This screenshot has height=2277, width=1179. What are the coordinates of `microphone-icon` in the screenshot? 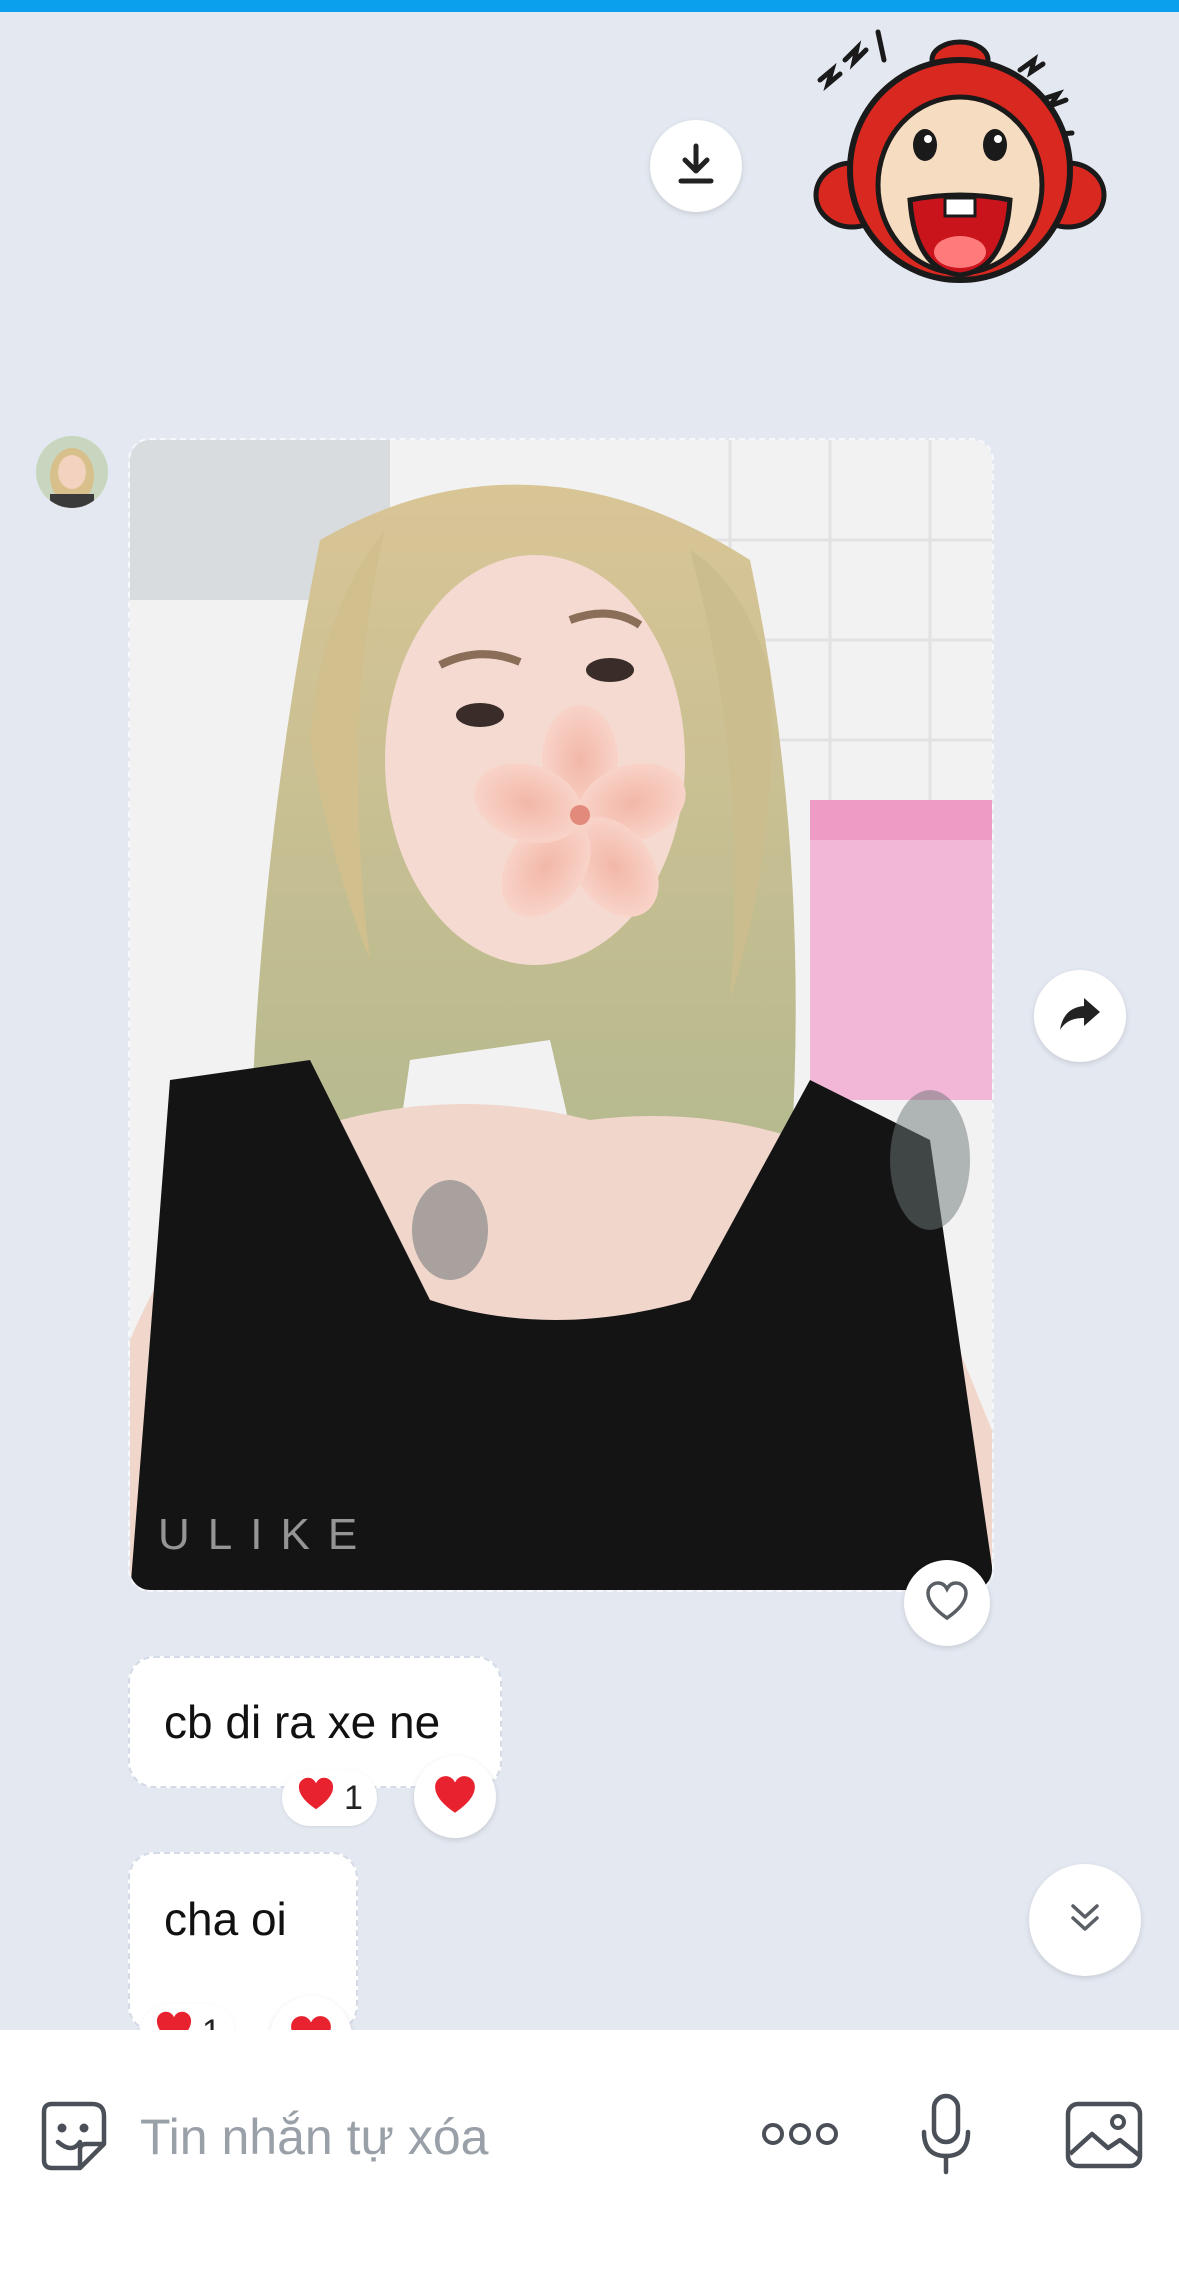 It's located at (946, 2135).